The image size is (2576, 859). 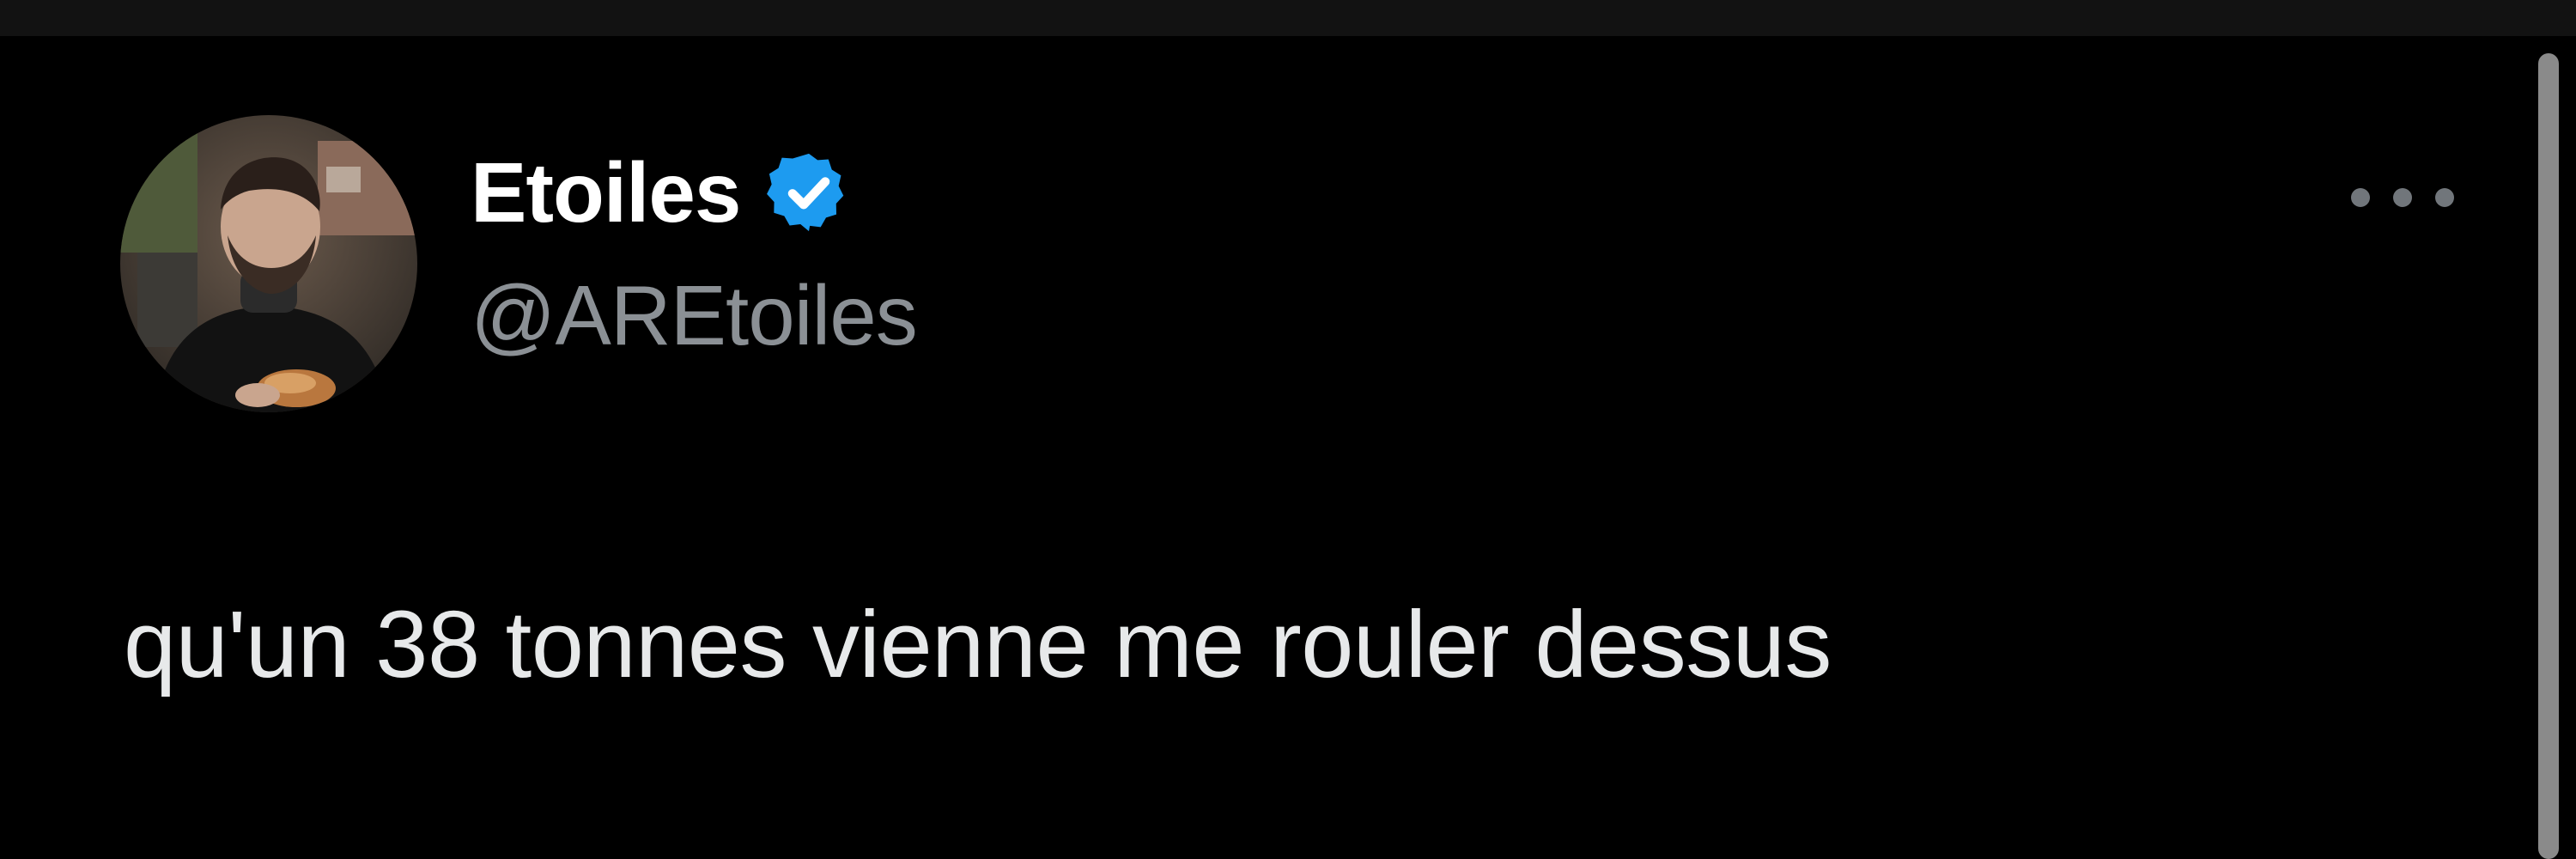 I want to click on author-handle: @AREtoiles, so click(x=695, y=315).